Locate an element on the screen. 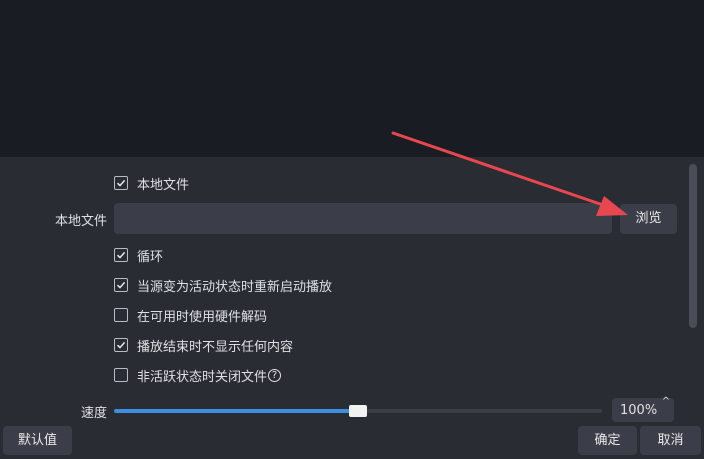  chevron-up-icon: ^ is located at coordinates (666, 402).